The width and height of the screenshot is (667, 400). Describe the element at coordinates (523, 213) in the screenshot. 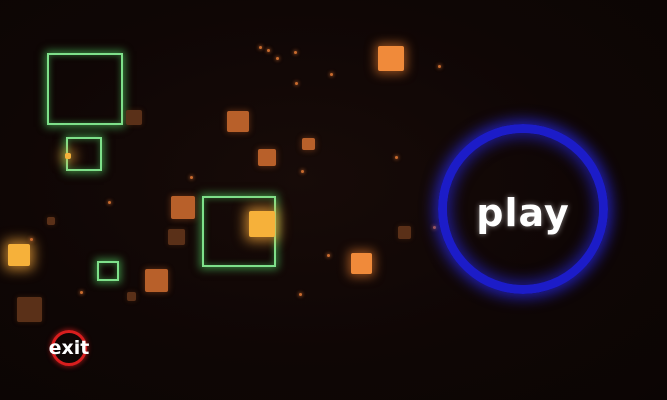

I see `play-label: play` at that location.